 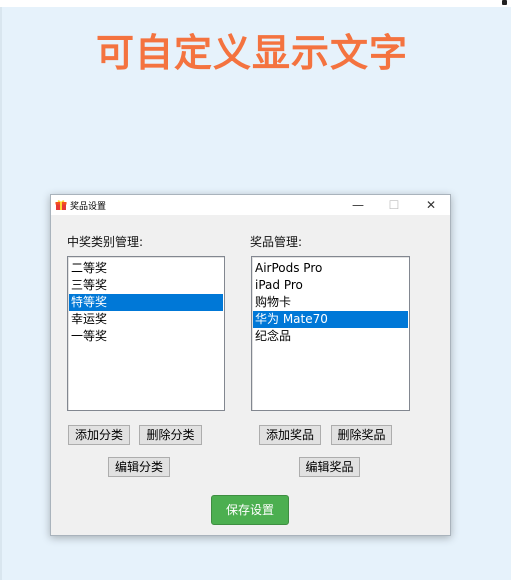 I want to click on category-item: 三等奖, so click(x=146, y=285).